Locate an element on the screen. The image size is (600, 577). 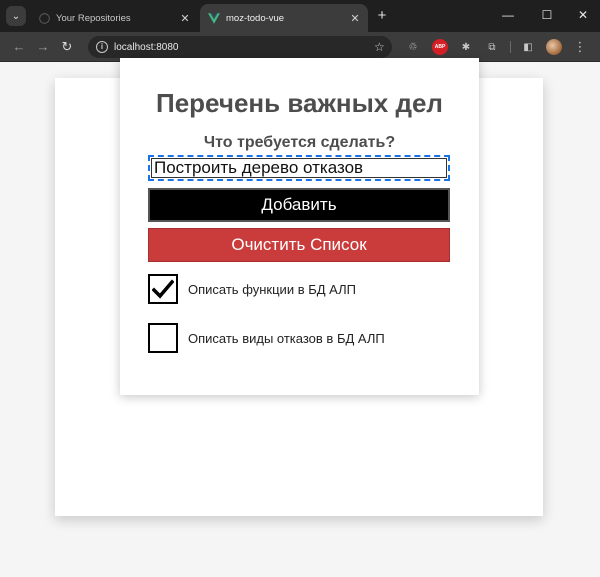
extensions-puzzle-icon: ⧉ is located at coordinates (492, 47).